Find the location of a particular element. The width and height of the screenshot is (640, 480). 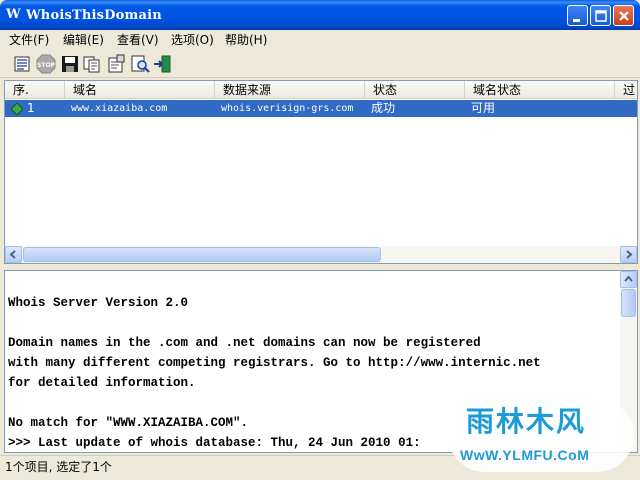

horizontal-scrollbar is located at coordinates (321, 254).